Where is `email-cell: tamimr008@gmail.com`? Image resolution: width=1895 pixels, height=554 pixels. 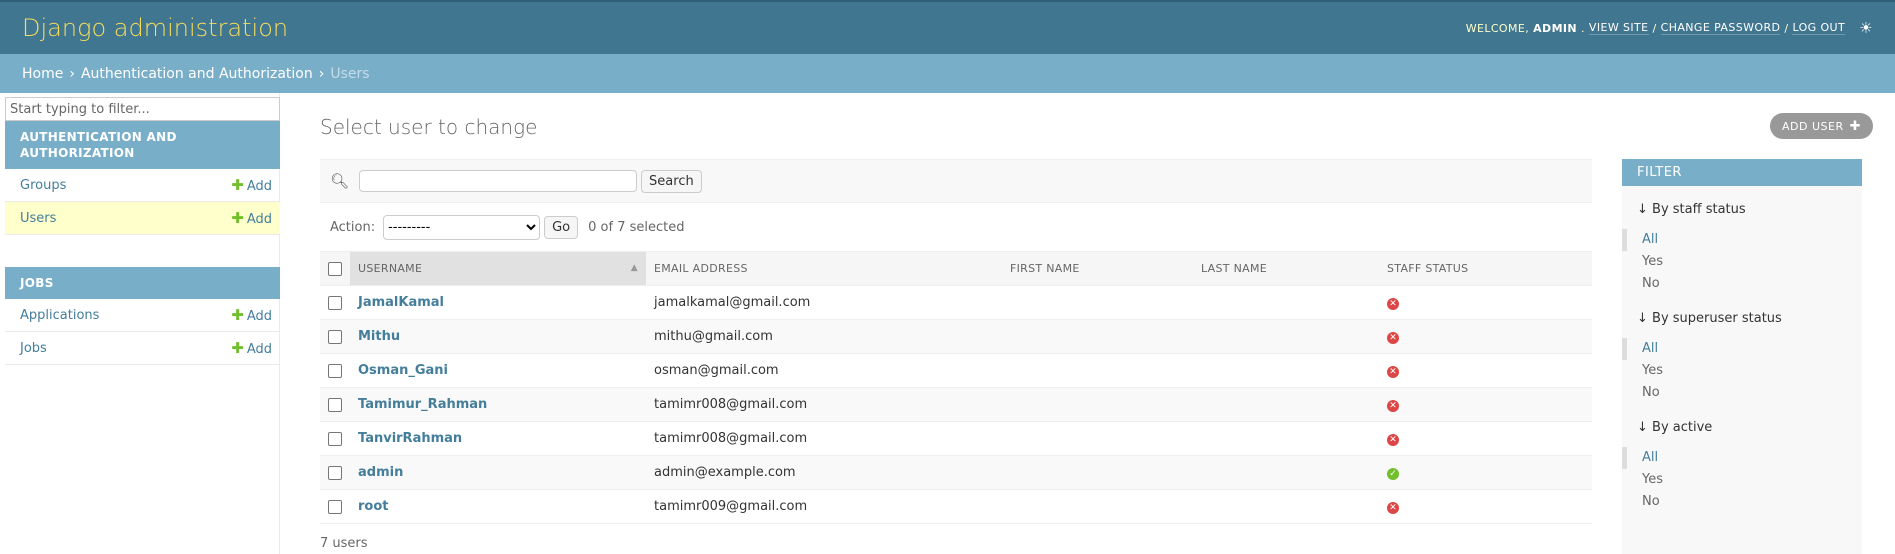
email-cell: tamimr008@gmail.com is located at coordinates (824, 438).